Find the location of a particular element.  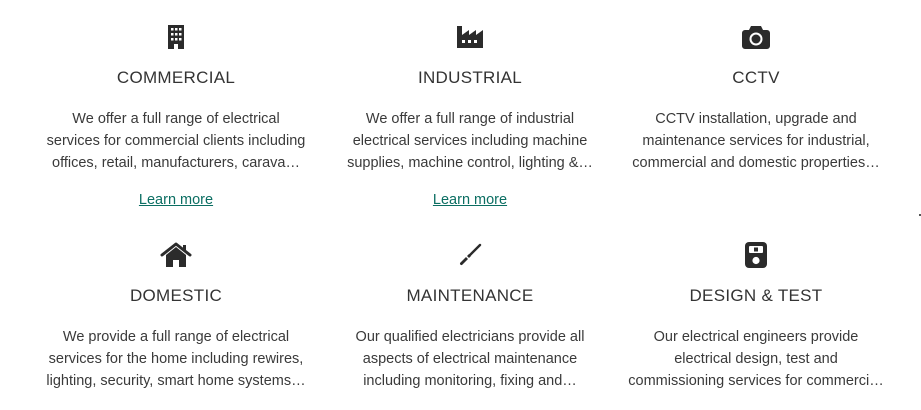

building-icon is located at coordinates (176, 37).